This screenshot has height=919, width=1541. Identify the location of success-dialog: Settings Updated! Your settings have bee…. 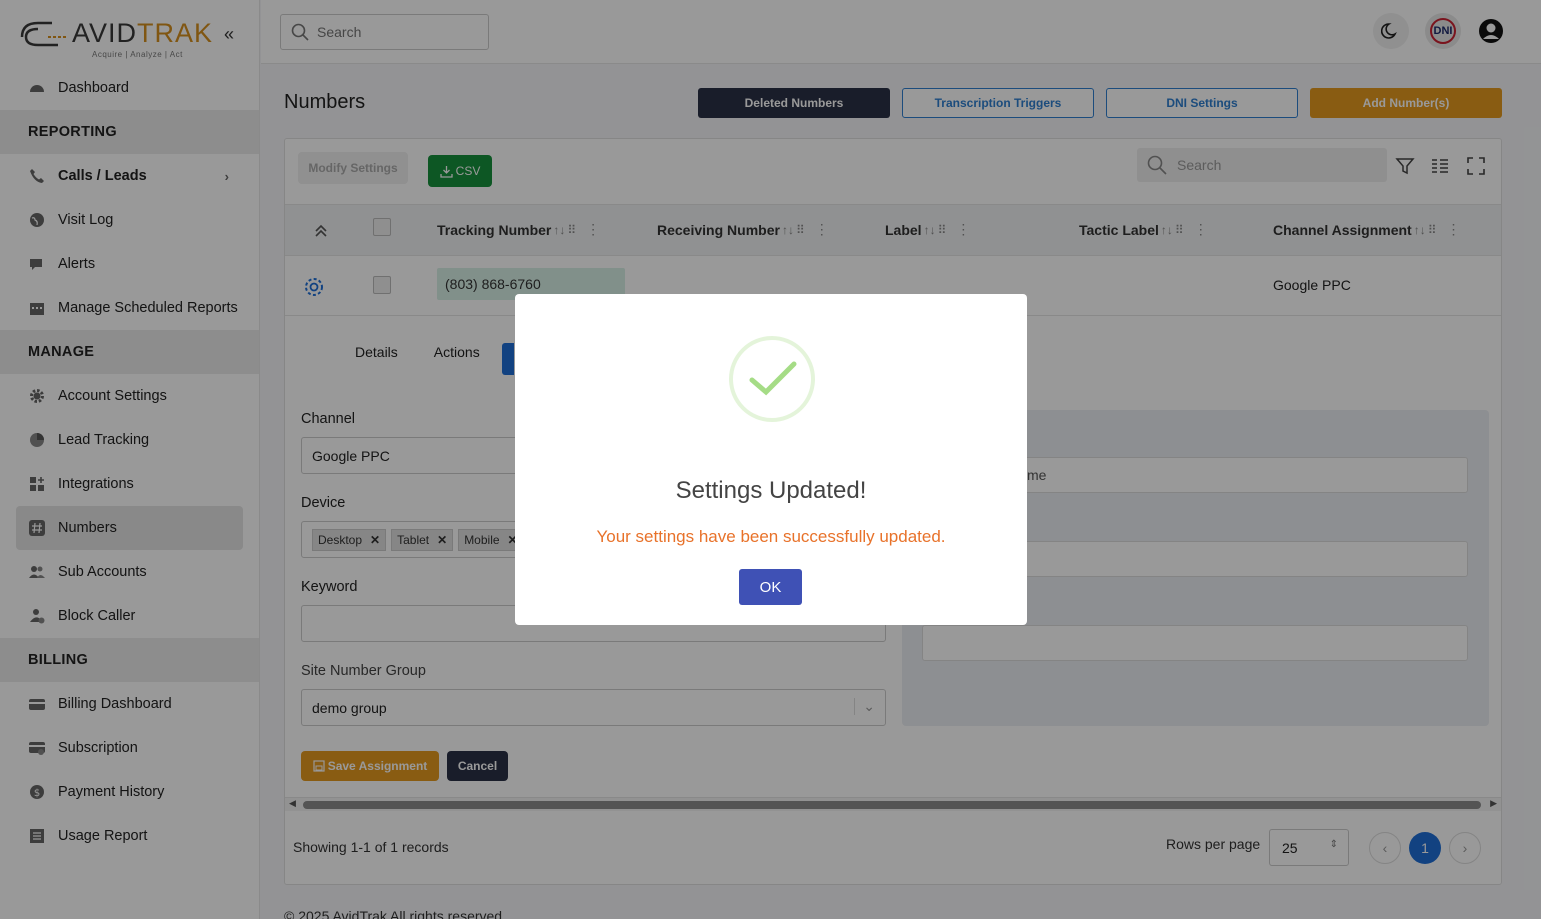
(771, 459).